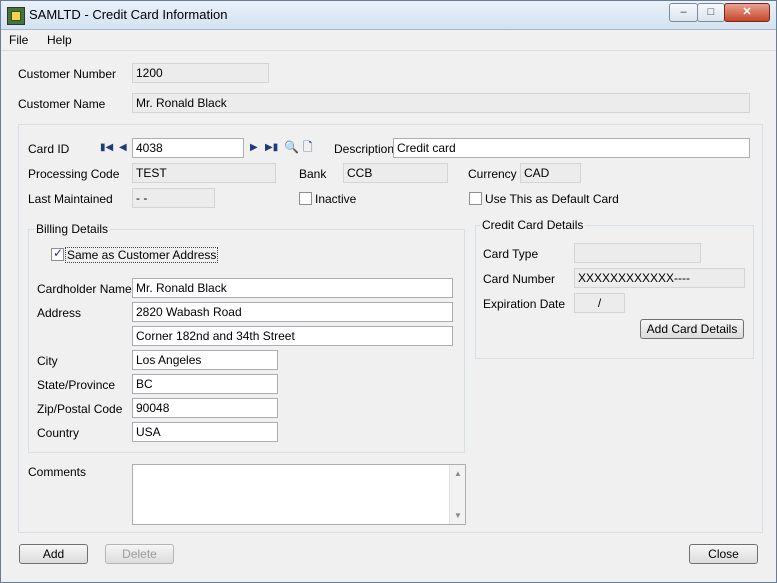 Image resolution: width=777 pixels, height=583 pixels. I want to click on scroll-down-icon: ▼, so click(458, 515).